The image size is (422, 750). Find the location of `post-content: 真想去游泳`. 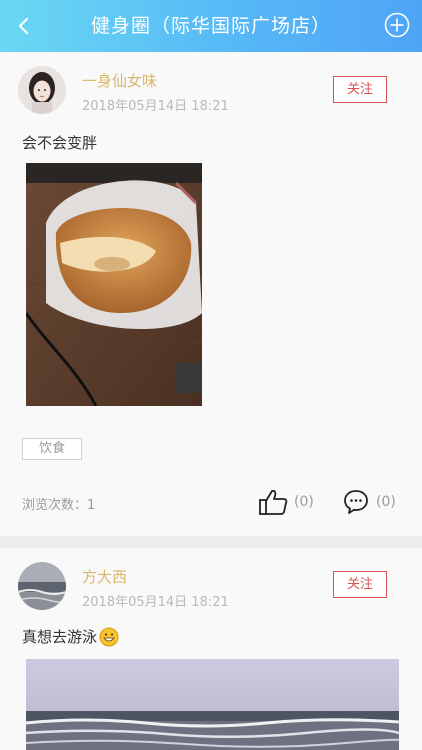

post-content: 真想去游泳 is located at coordinates (60, 637).